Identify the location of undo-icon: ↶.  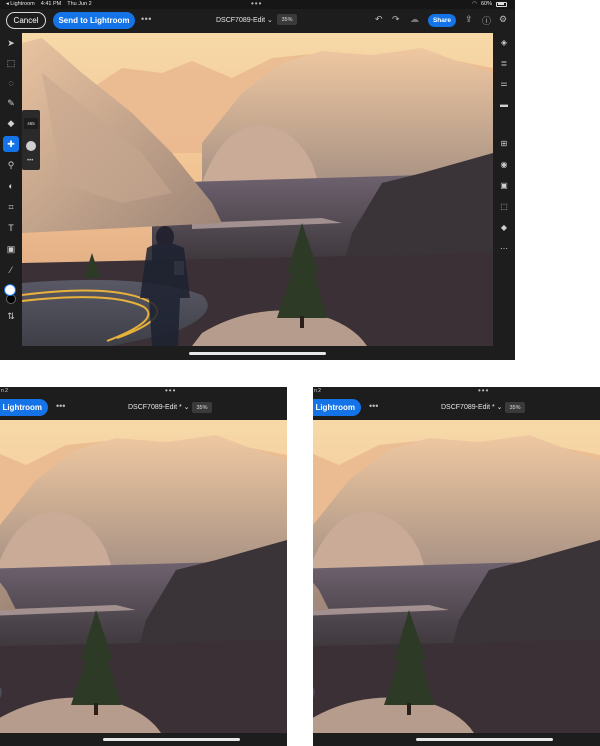
(379, 19).